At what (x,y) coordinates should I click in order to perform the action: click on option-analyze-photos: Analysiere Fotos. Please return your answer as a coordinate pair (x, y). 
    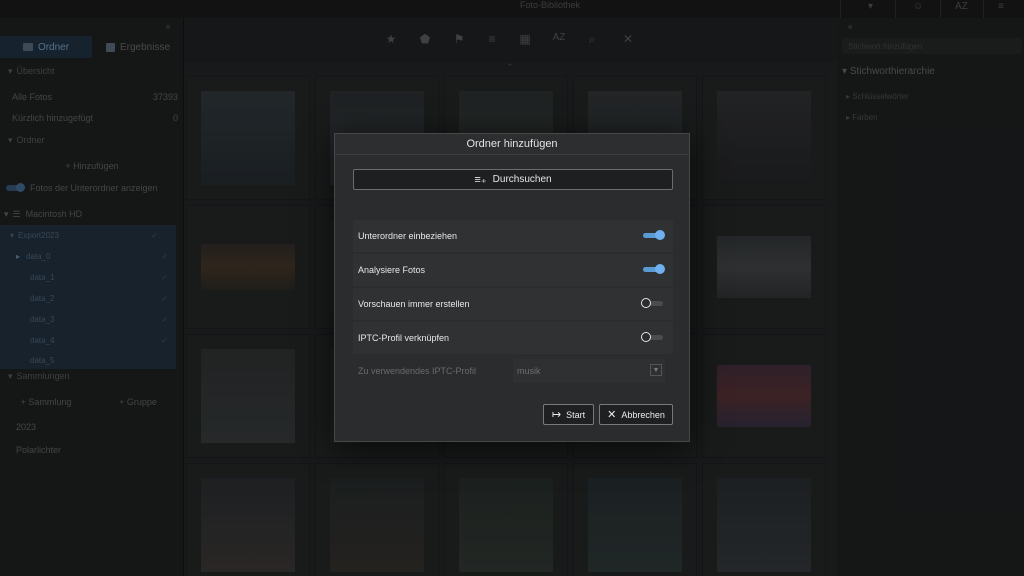
    Looking at the image, I should click on (513, 270).